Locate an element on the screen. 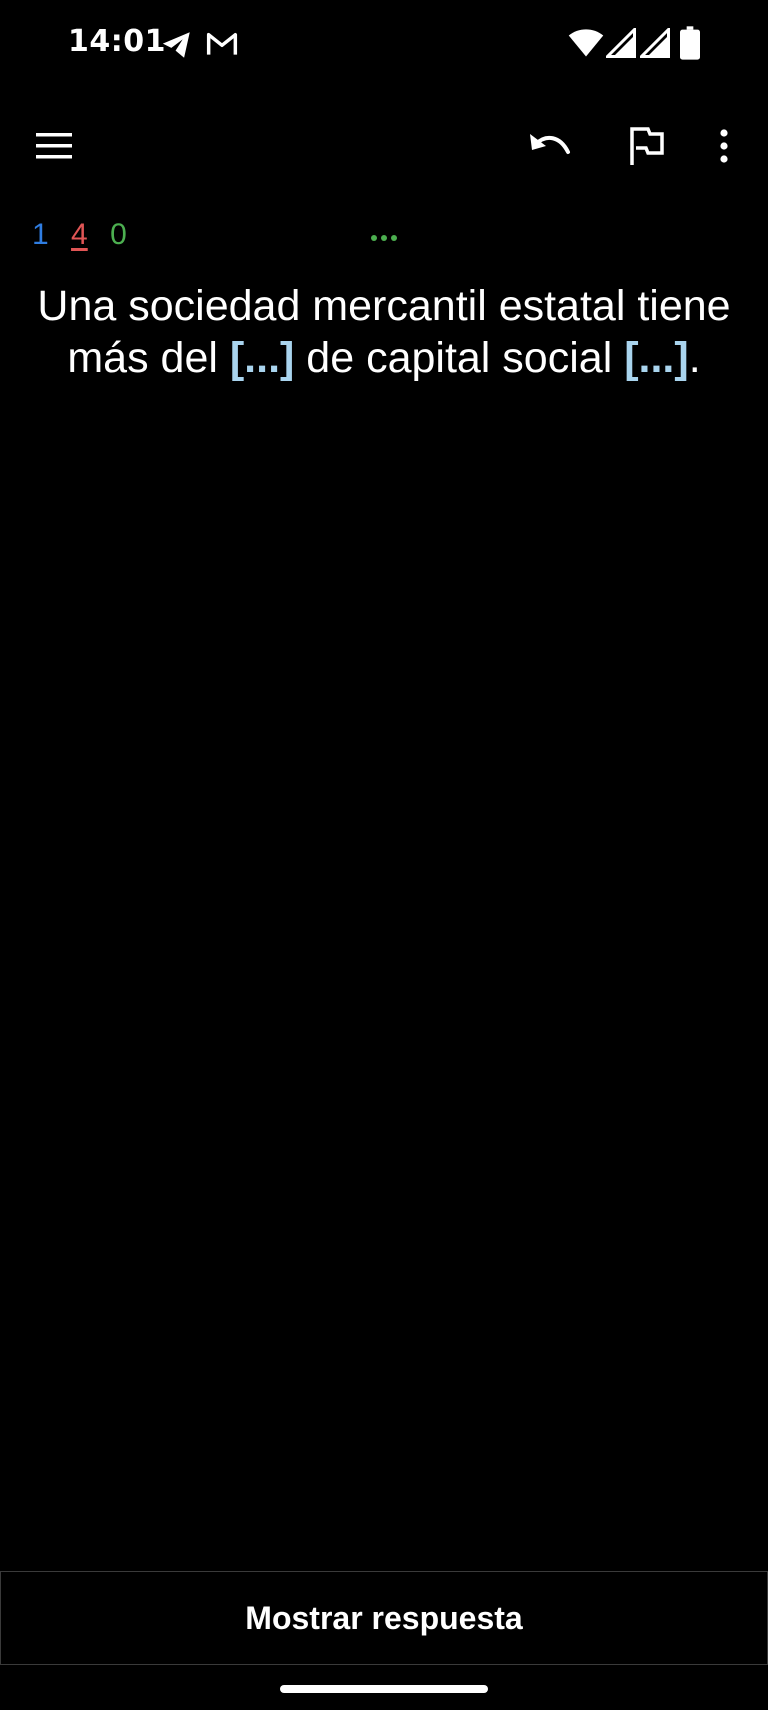 Image resolution: width=768 pixels, height=1710 pixels. menu-icon is located at coordinates (54, 148).